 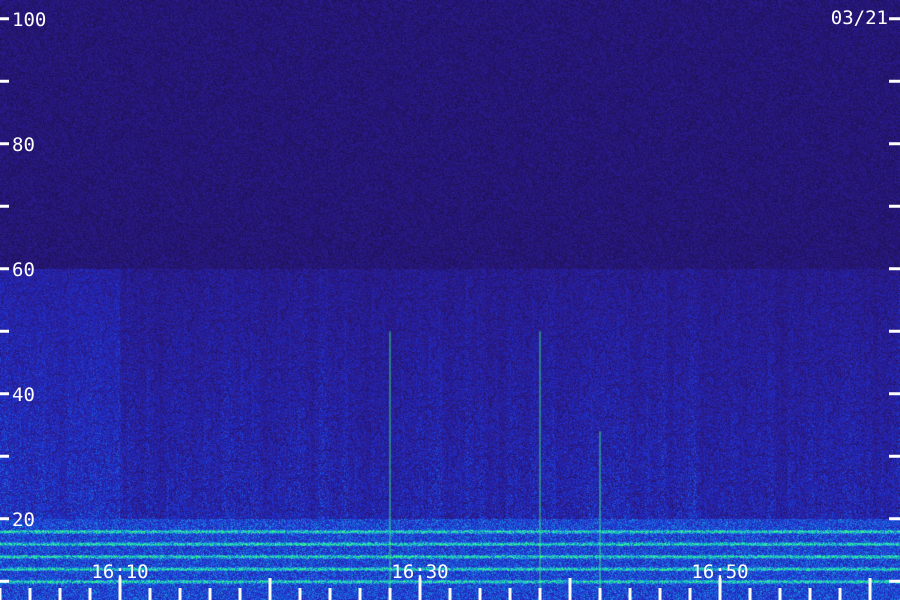 What do you see at coordinates (23, 145) in the screenshot?
I see `y-tick-label: 80` at bounding box center [23, 145].